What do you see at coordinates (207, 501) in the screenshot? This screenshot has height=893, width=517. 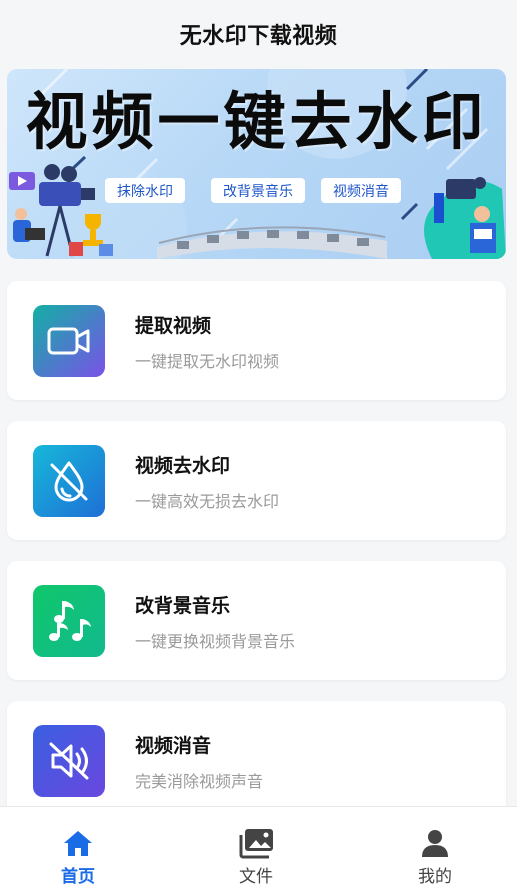 I see `feature-description: 一键高效无损去水印` at bounding box center [207, 501].